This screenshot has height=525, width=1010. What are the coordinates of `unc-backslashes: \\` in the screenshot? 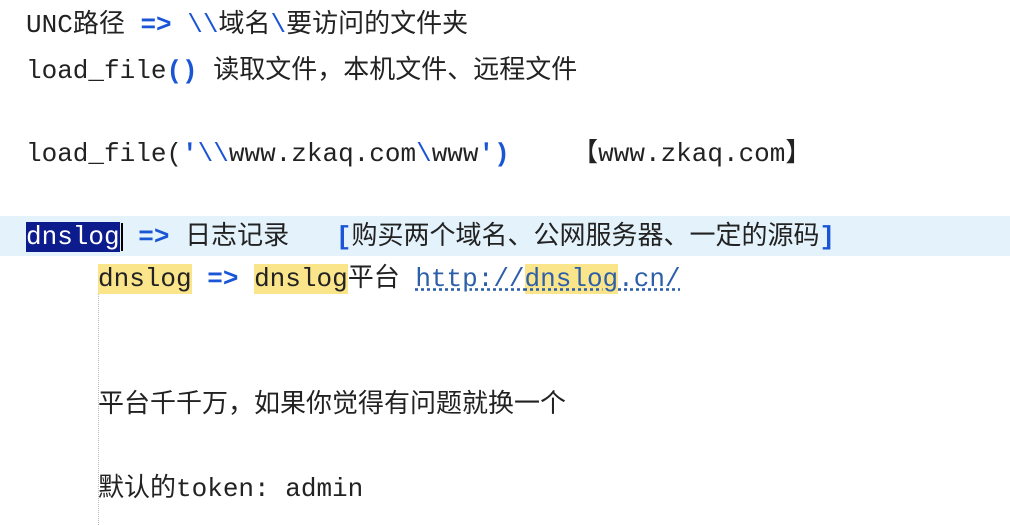 It's located at (203, 25).